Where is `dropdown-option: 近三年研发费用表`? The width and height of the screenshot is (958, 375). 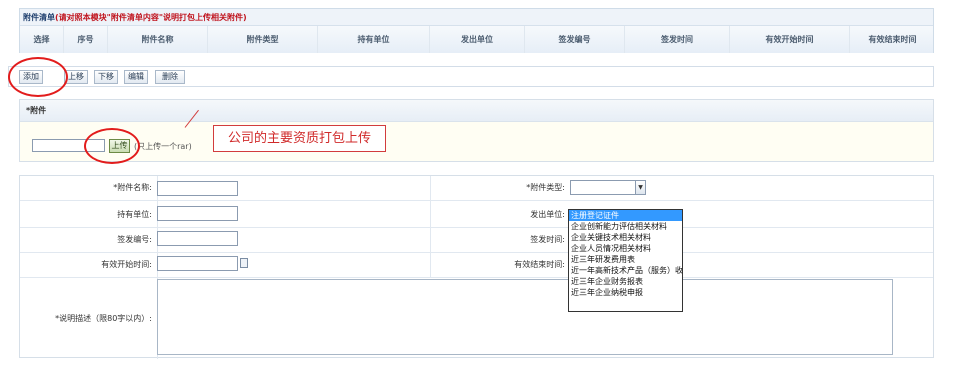 dropdown-option: 近三年研发费用表 is located at coordinates (625, 259).